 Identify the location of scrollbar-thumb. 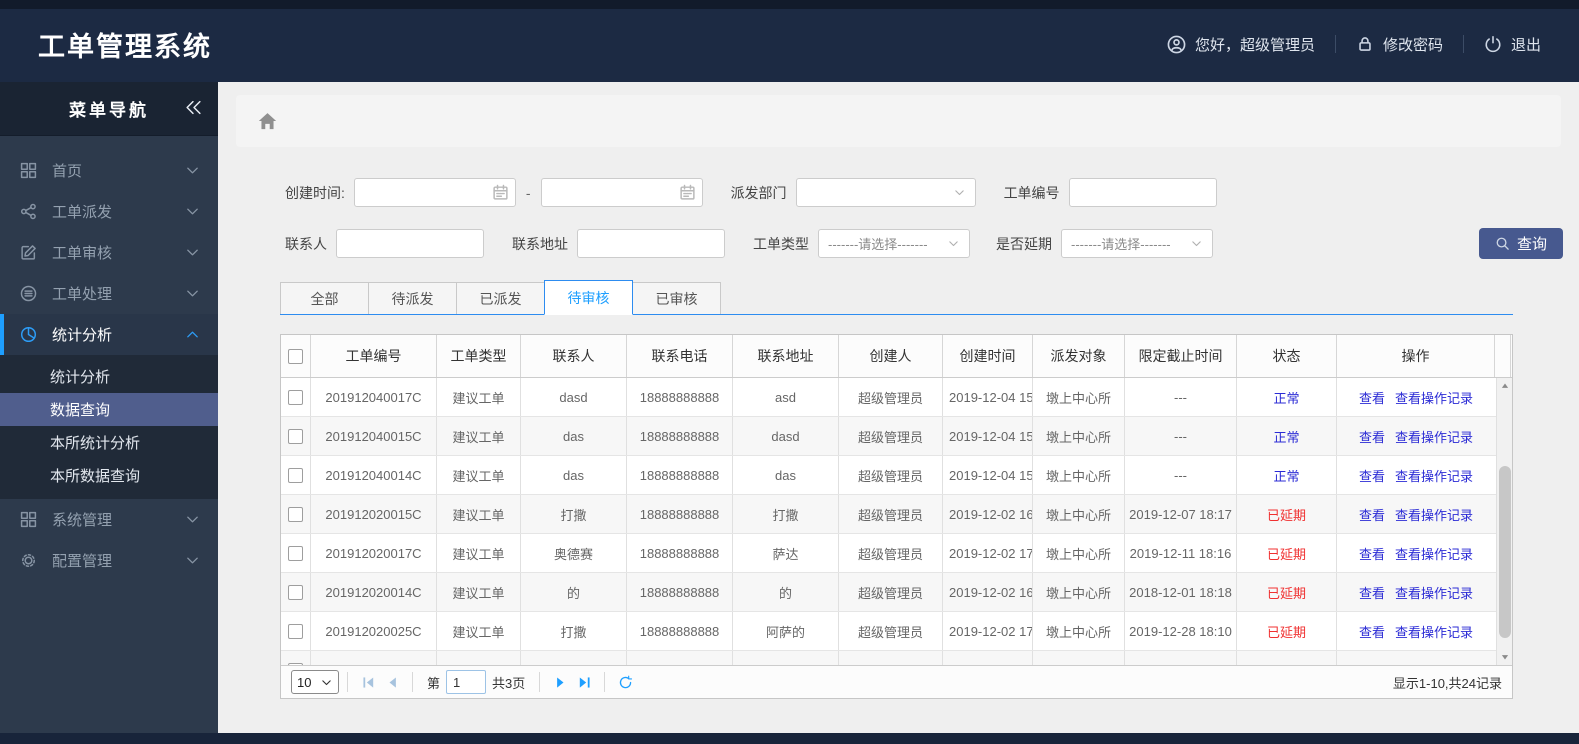
(1505, 552).